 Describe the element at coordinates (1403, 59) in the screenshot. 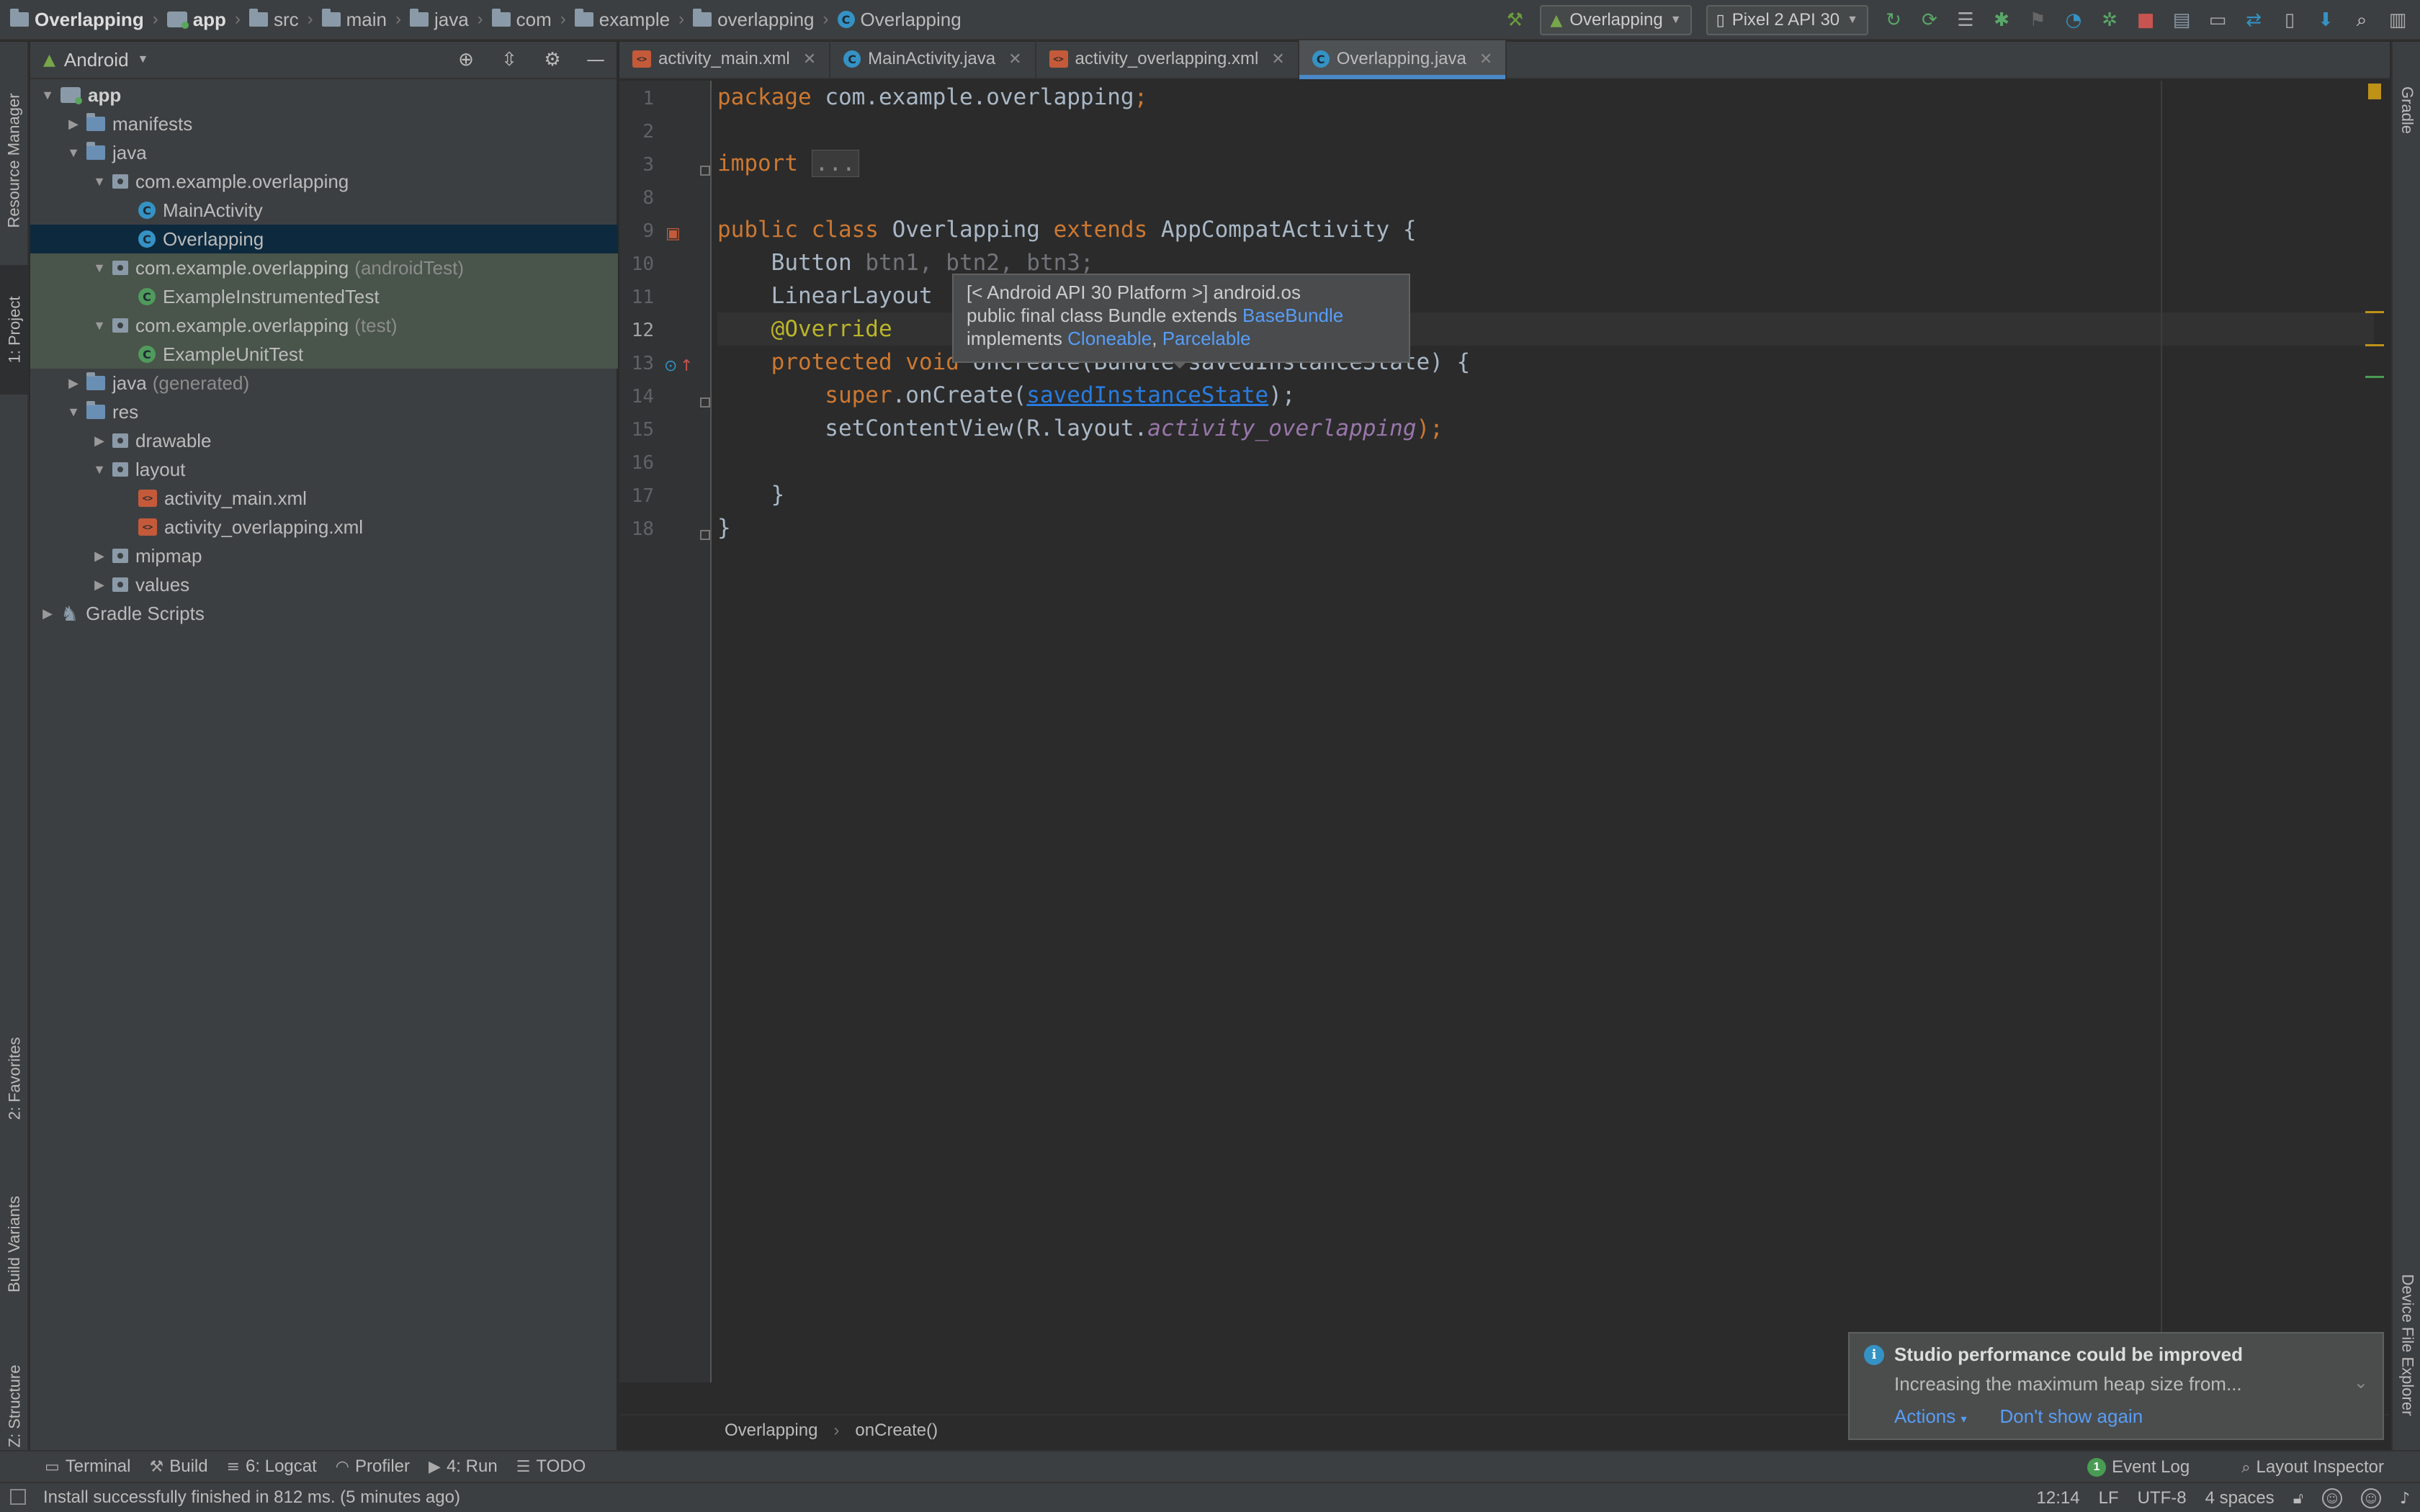

I see `tab-overlapping-java: C Overlapping.java ✕` at that location.